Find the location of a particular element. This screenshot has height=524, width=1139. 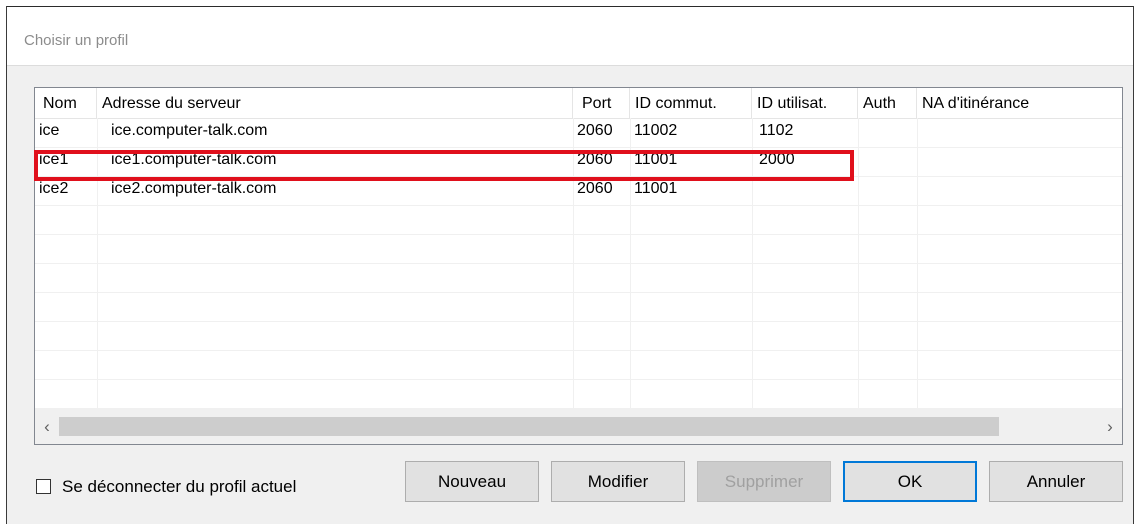

horizontal-scrollbar: ‹ › is located at coordinates (578, 426).